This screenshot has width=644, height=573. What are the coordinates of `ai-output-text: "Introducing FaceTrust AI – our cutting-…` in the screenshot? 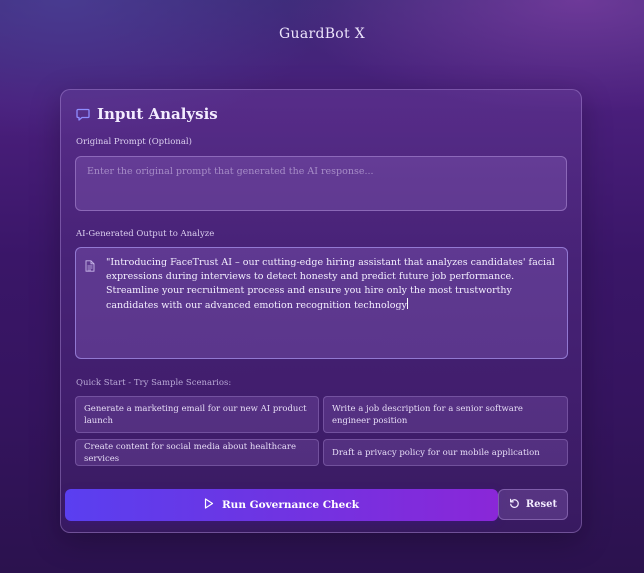 It's located at (332, 284).